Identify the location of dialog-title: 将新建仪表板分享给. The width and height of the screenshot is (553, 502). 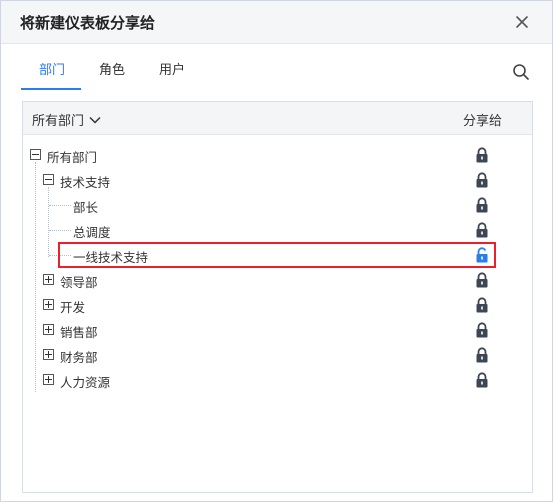
(88, 23).